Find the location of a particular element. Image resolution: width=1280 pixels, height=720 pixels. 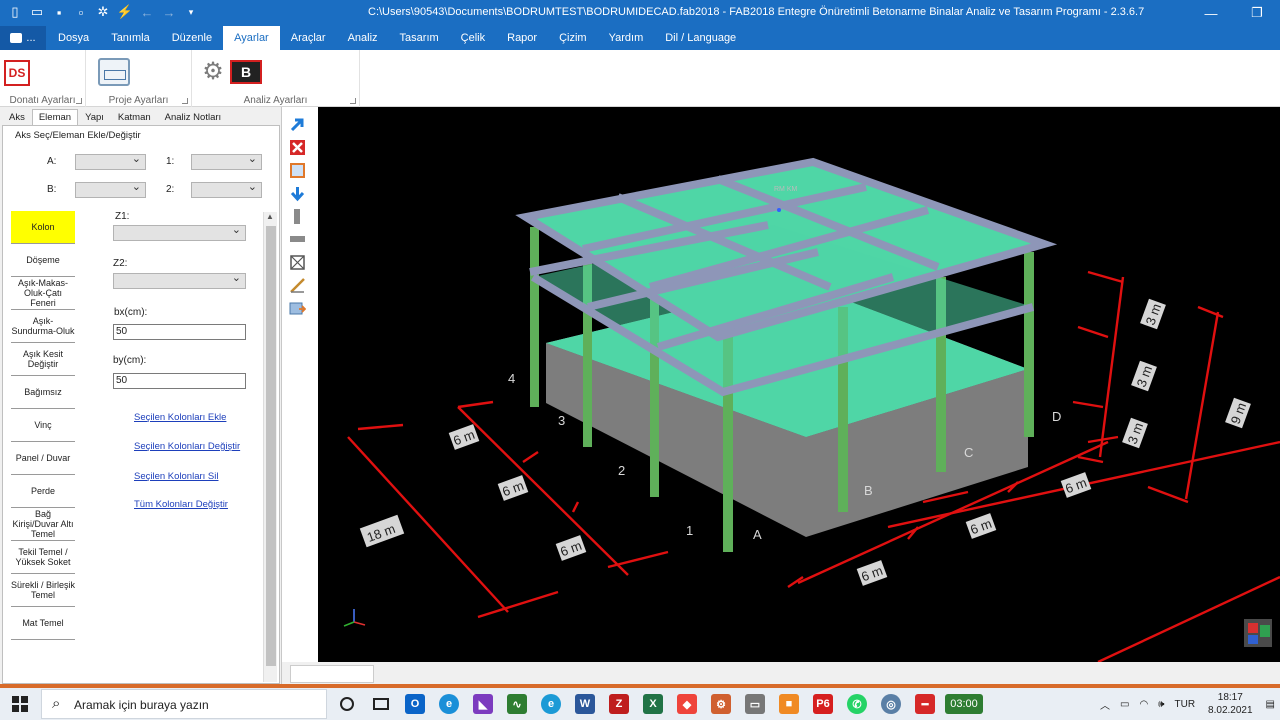

edge-icon: e is located at coordinates (449, 704).